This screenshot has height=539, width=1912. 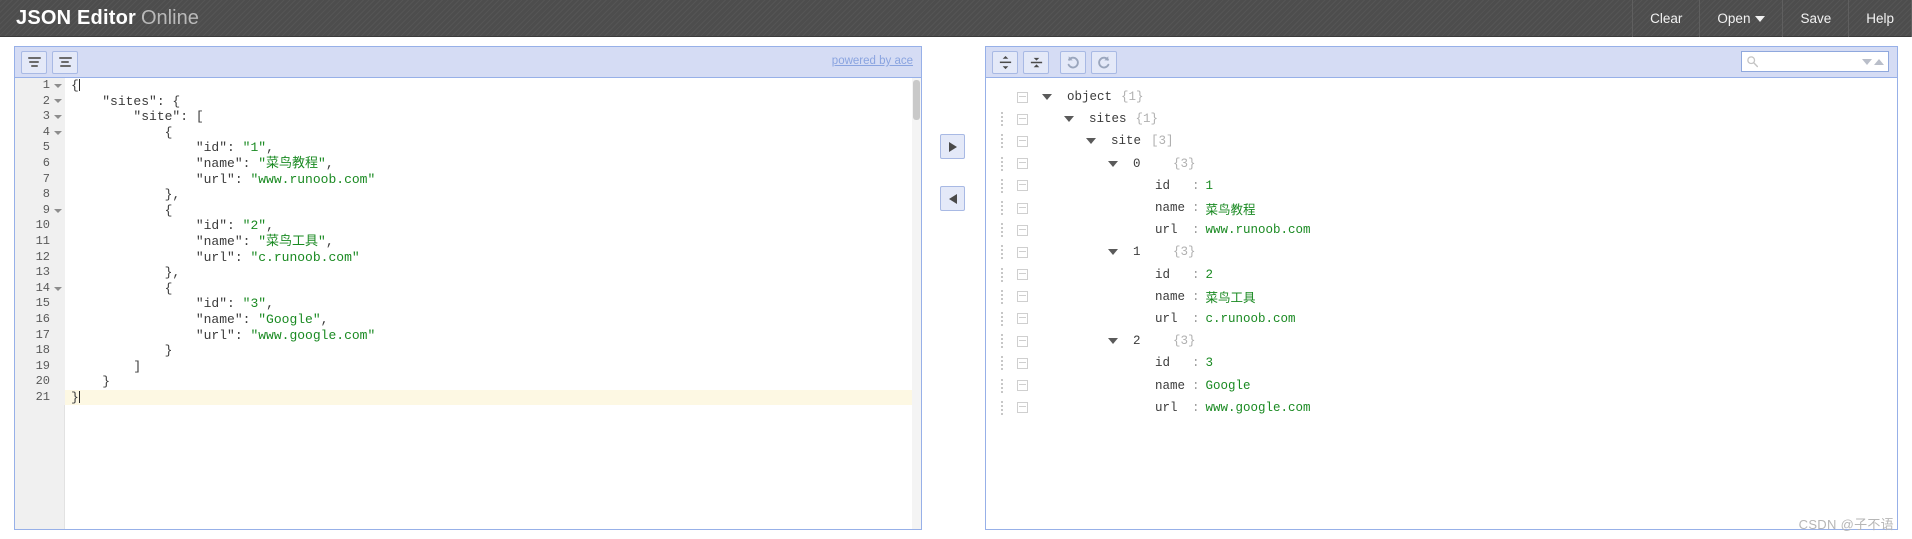 What do you see at coordinates (468, 179) in the screenshot?
I see `code-line: 7 "url": "www.runoob.com"` at bounding box center [468, 179].